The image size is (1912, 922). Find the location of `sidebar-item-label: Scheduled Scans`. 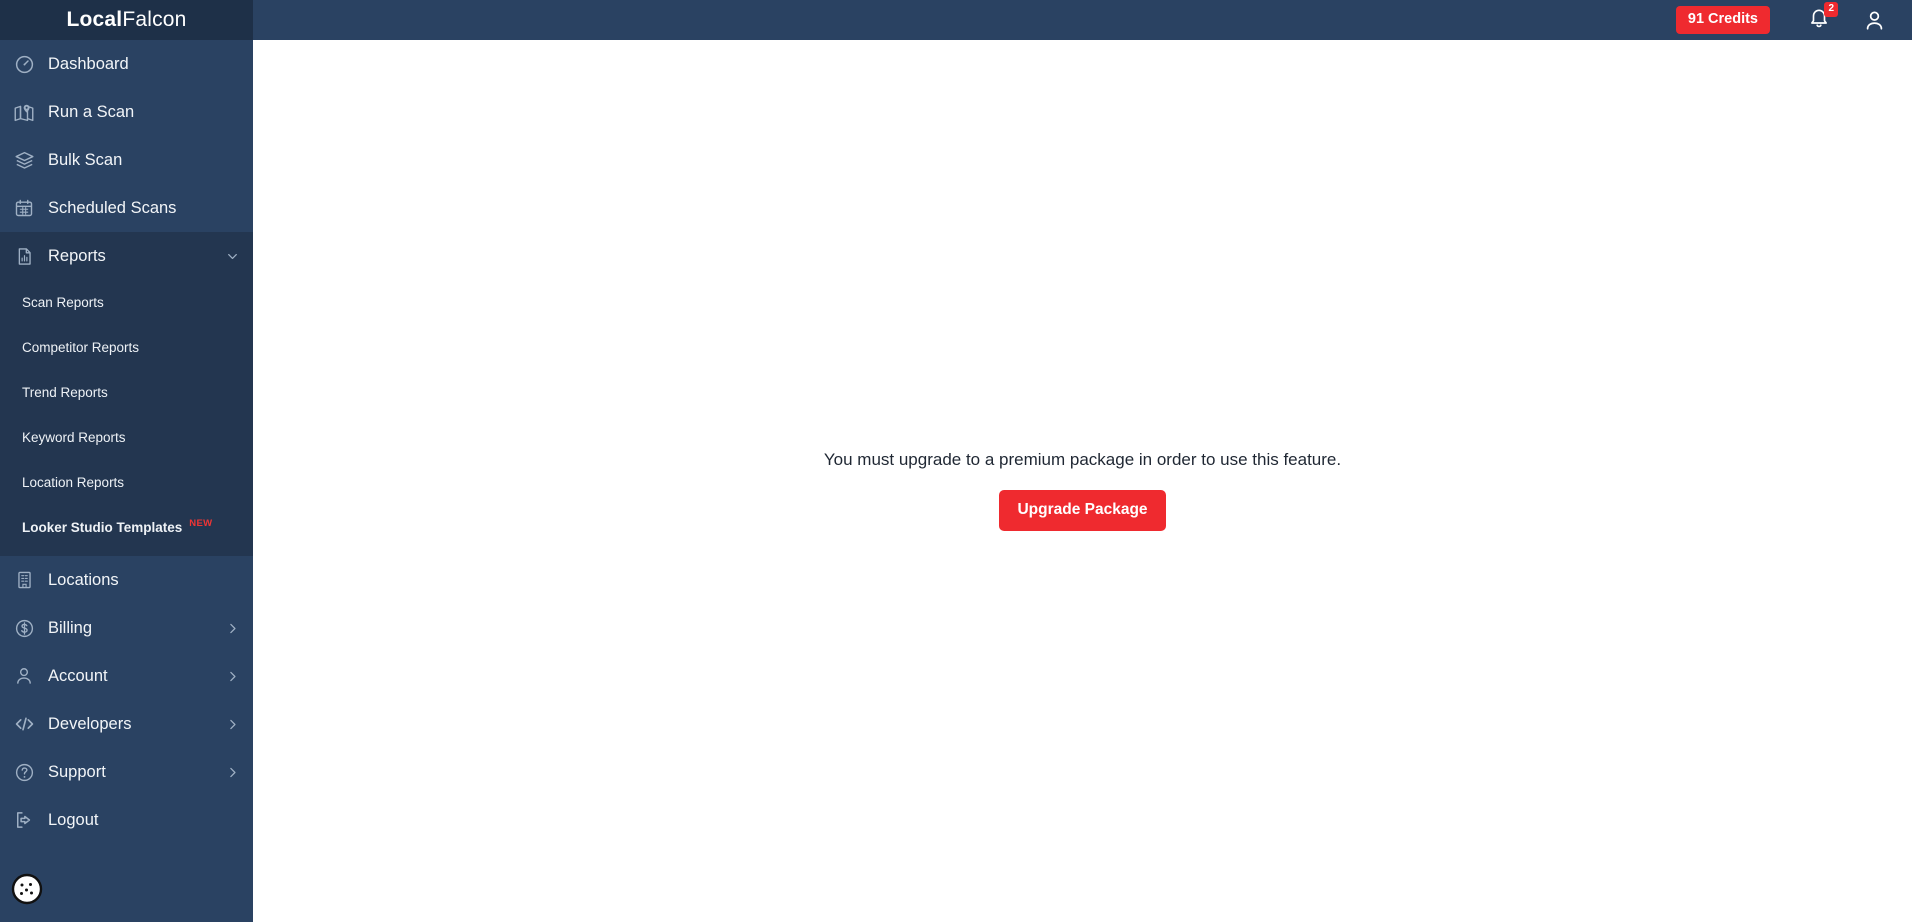

sidebar-item-label: Scheduled Scans is located at coordinates (112, 207).